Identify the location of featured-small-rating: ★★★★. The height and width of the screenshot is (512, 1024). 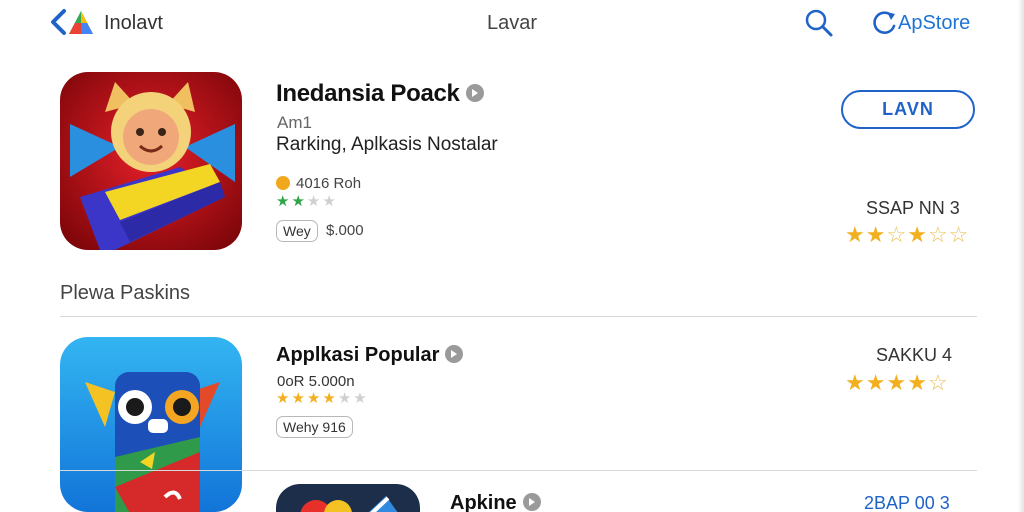
(307, 201).